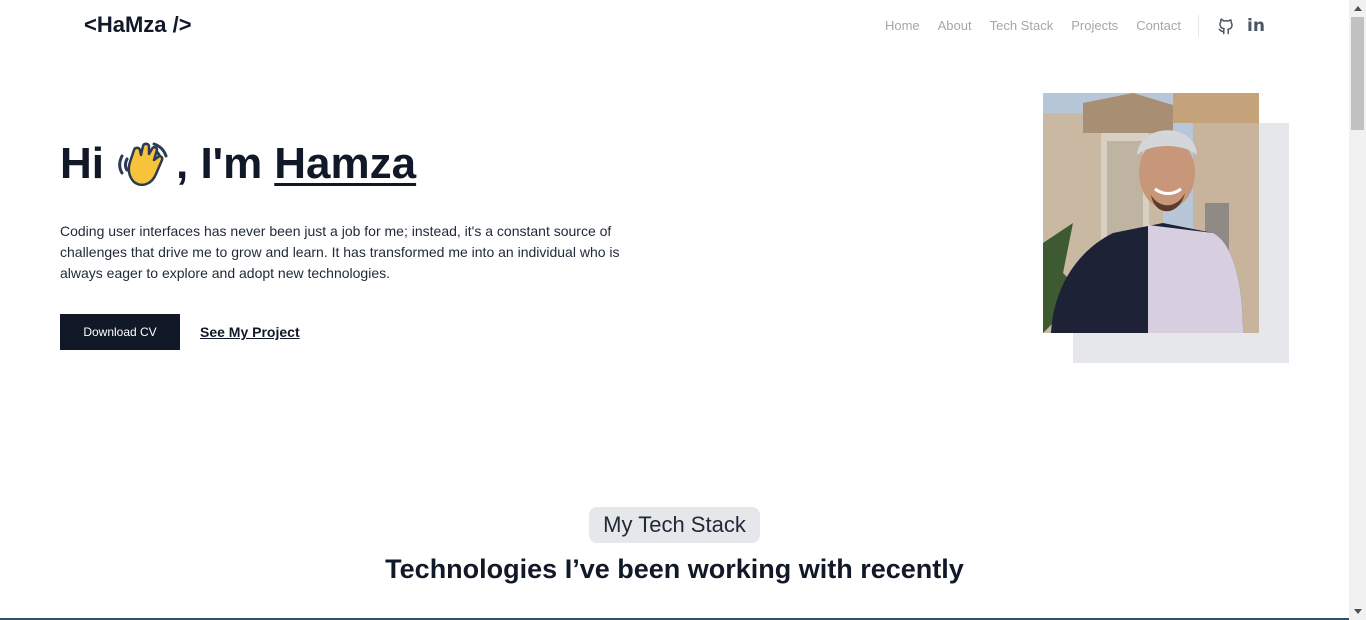 This screenshot has height=620, width=1366. Describe the element at coordinates (82, 163) in the screenshot. I see `greeting-prefix: Hi` at that location.